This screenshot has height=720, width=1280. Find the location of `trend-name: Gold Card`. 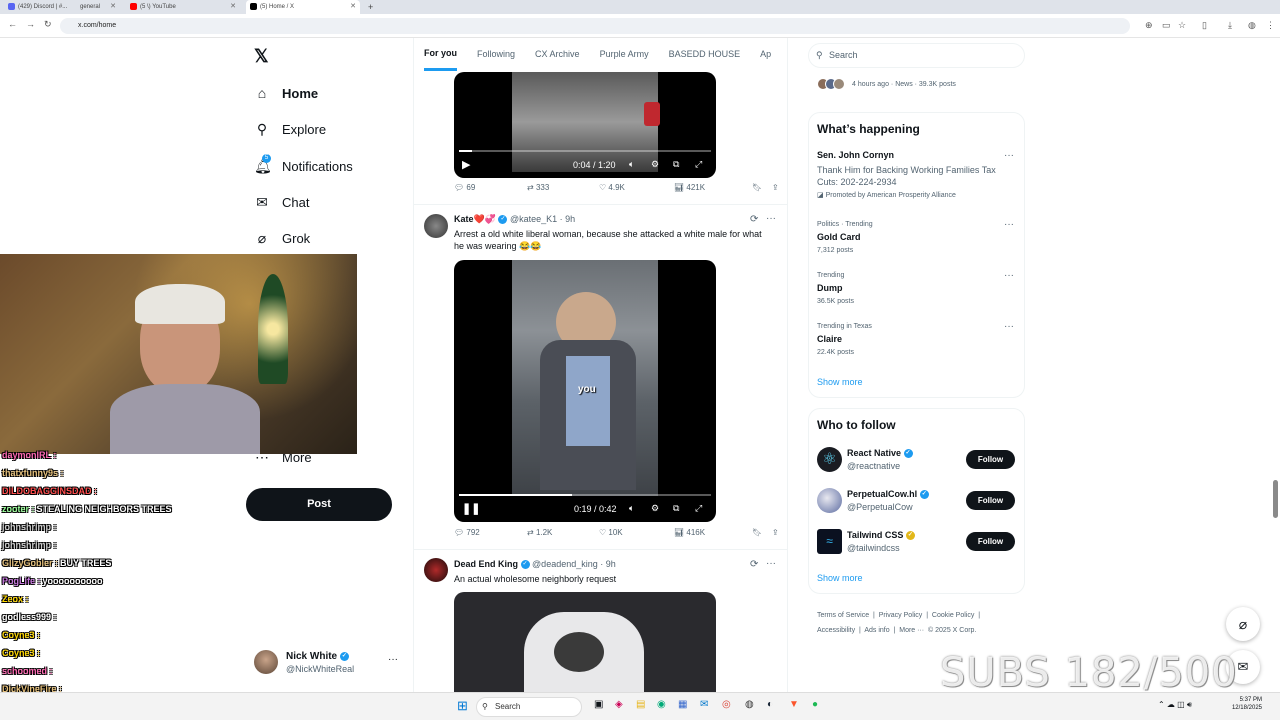

trend-name: Gold Card is located at coordinates (839, 237).